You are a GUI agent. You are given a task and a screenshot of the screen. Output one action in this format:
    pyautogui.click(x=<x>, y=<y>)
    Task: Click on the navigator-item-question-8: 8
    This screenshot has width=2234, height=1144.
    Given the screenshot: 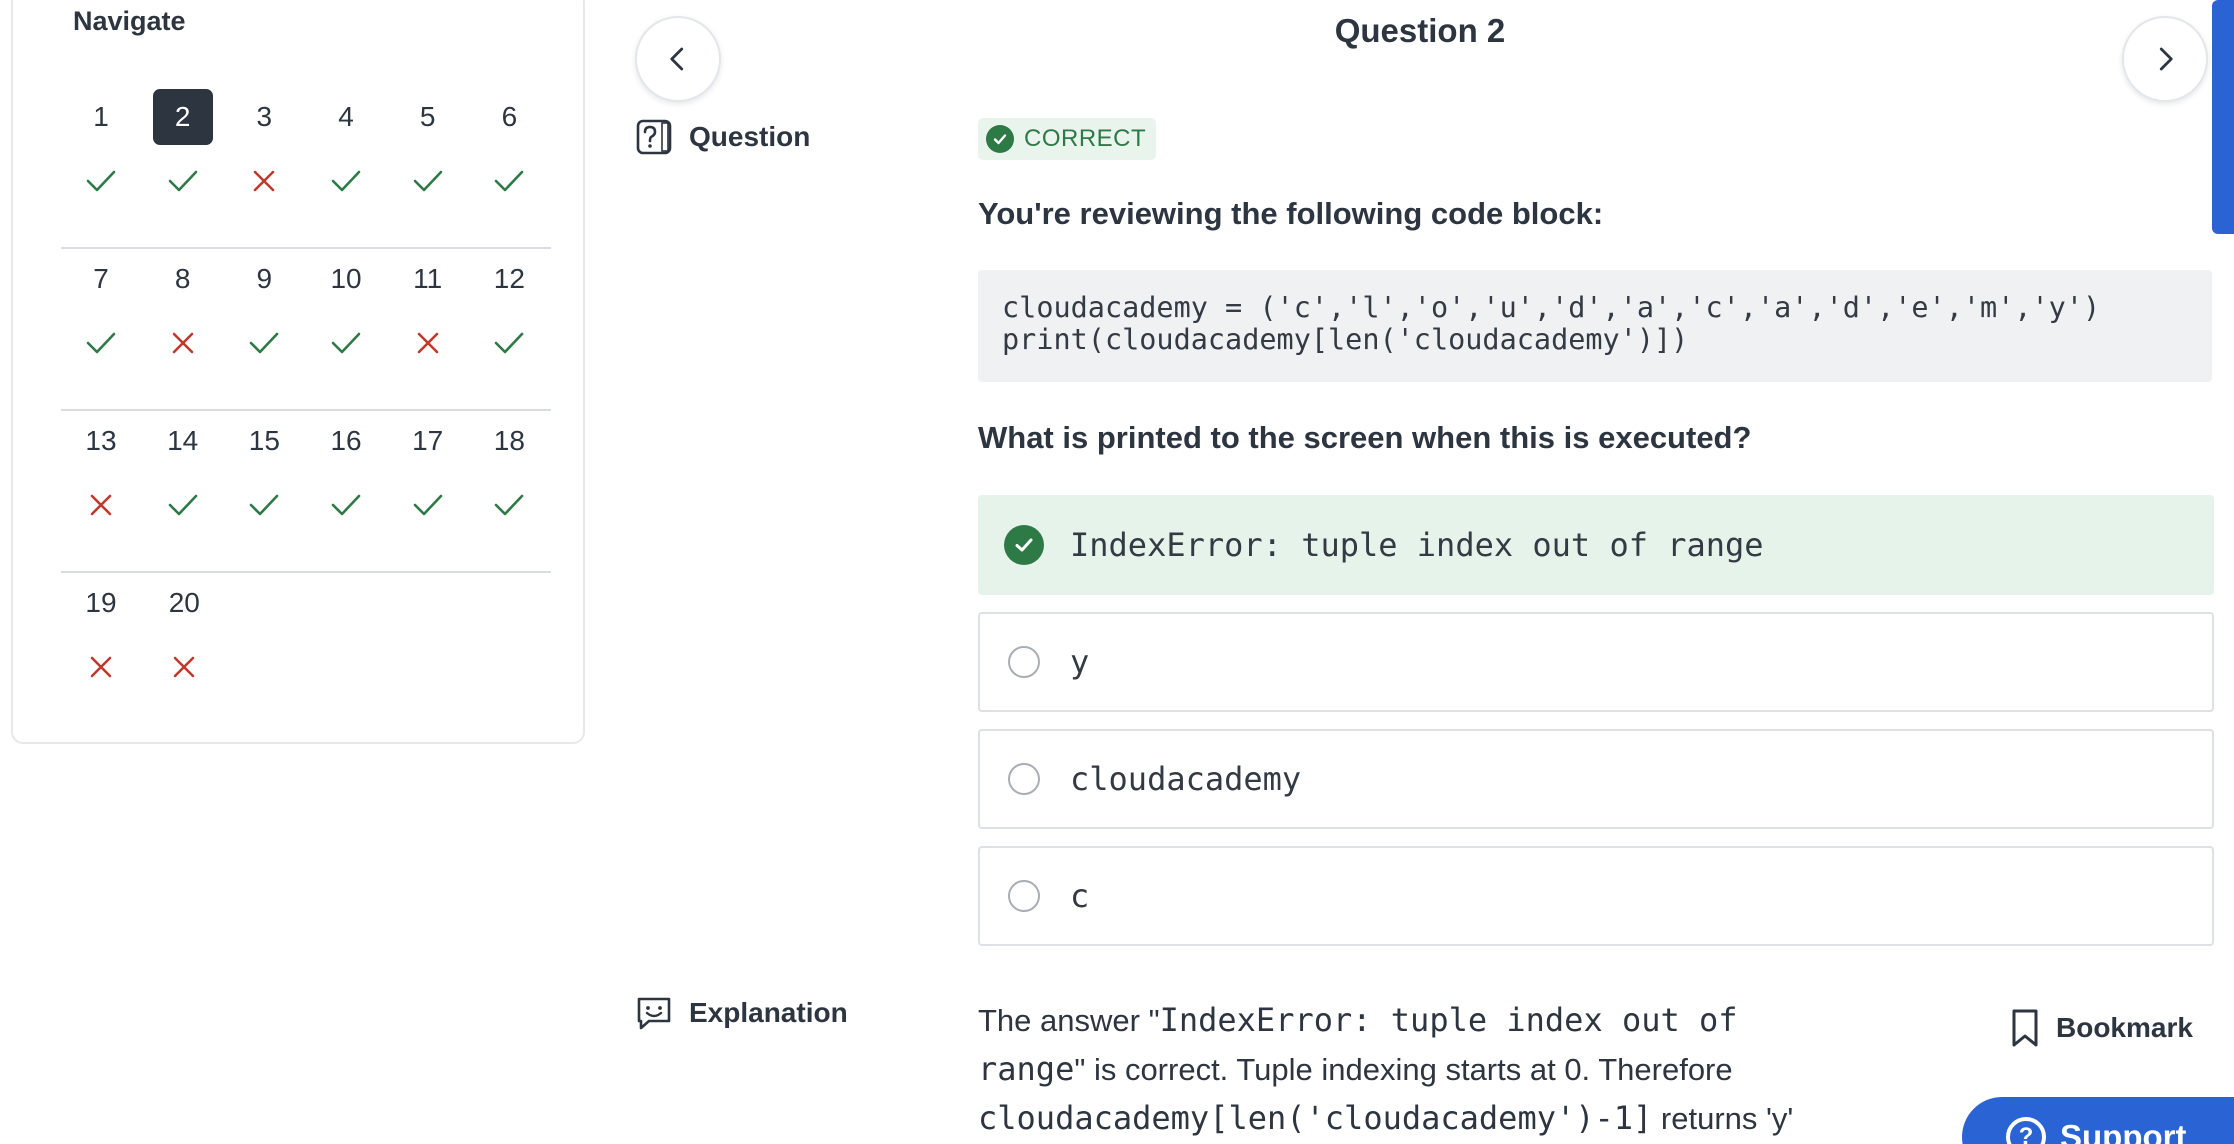 What is the action you would take?
    pyautogui.click(x=184, y=330)
    